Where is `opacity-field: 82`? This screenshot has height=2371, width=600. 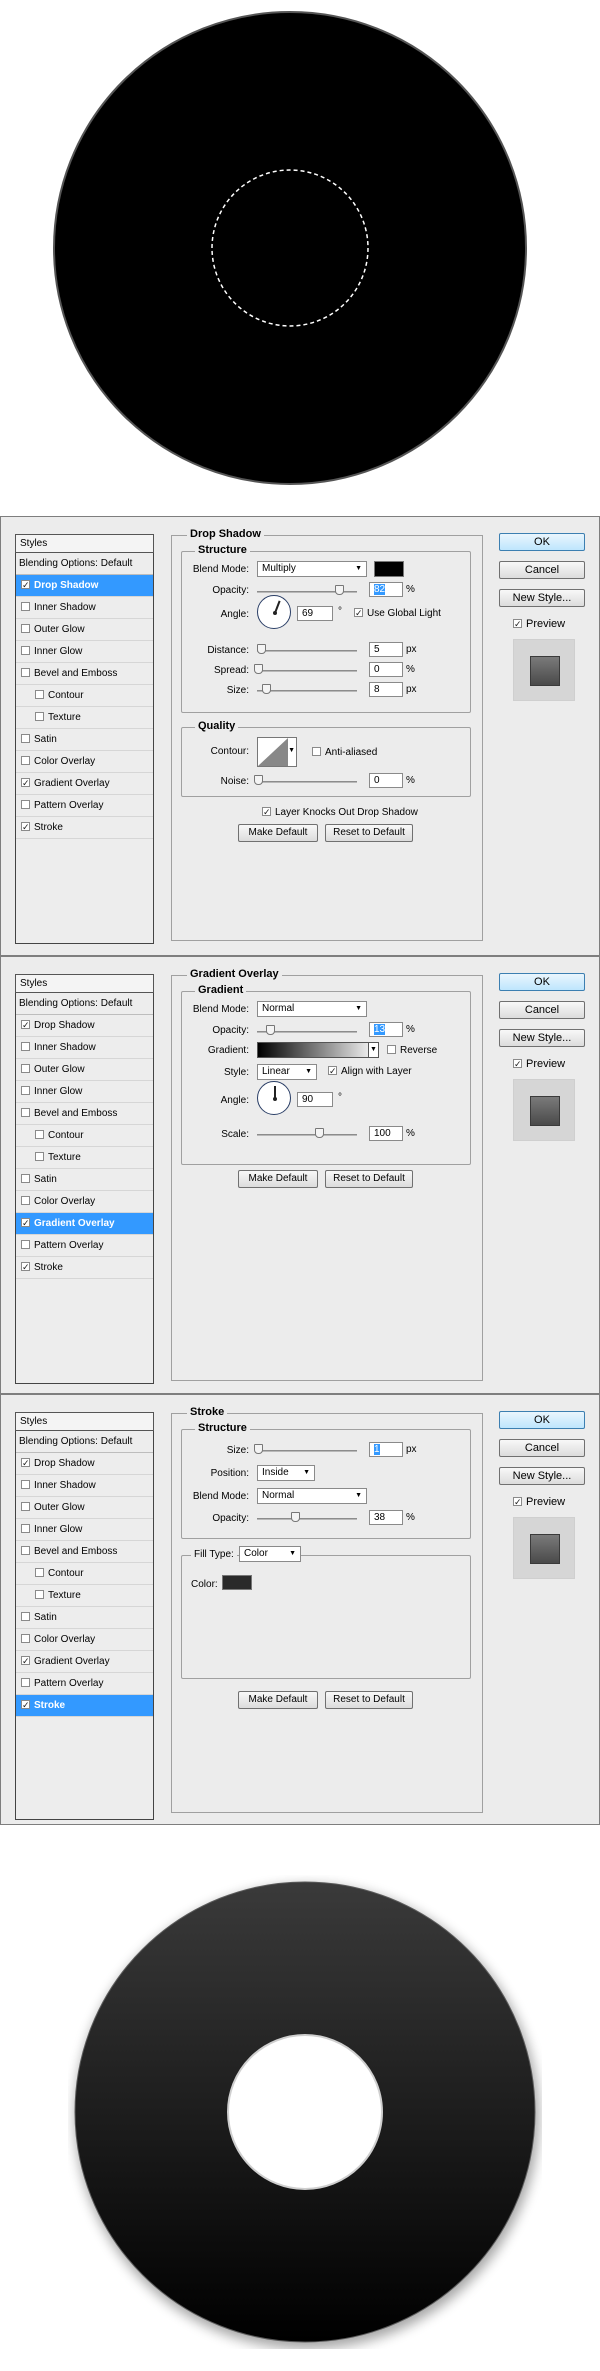 opacity-field: 82 is located at coordinates (386, 589).